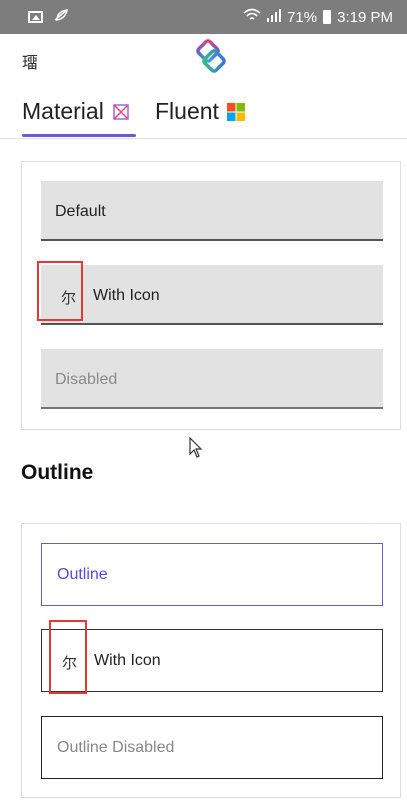 This screenshot has height=803, width=407. Describe the element at coordinates (82, 574) in the screenshot. I see `outline-field-placeholder: Outline` at that location.